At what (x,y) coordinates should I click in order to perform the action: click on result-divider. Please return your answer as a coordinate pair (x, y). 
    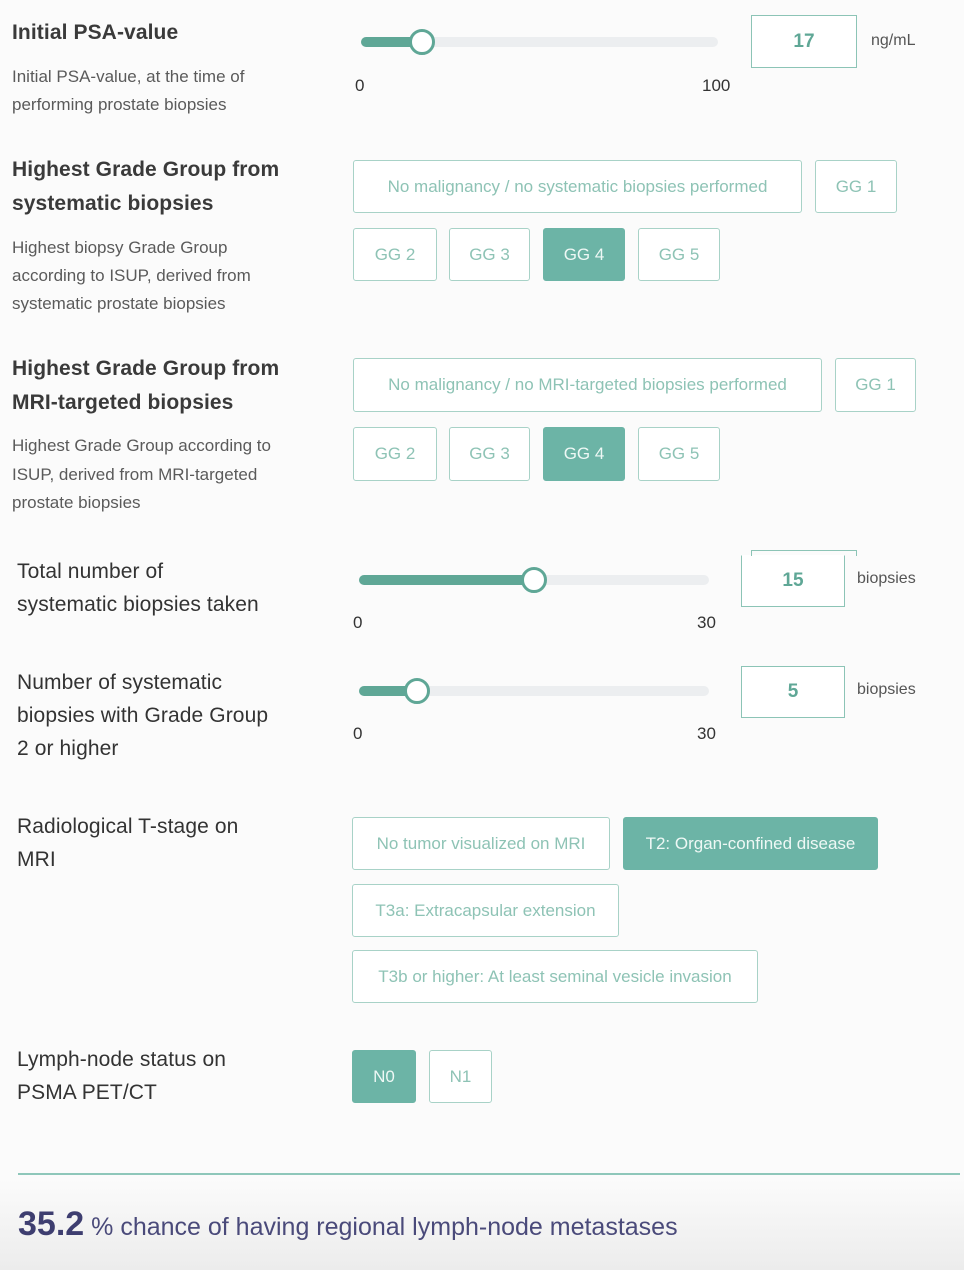
    Looking at the image, I should click on (489, 1174).